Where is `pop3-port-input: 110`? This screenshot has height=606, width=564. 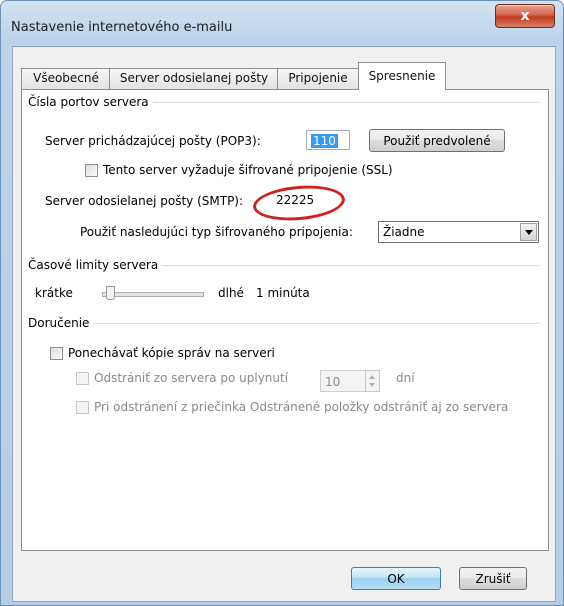
pop3-port-input: 110 is located at coordinates (328, 140).